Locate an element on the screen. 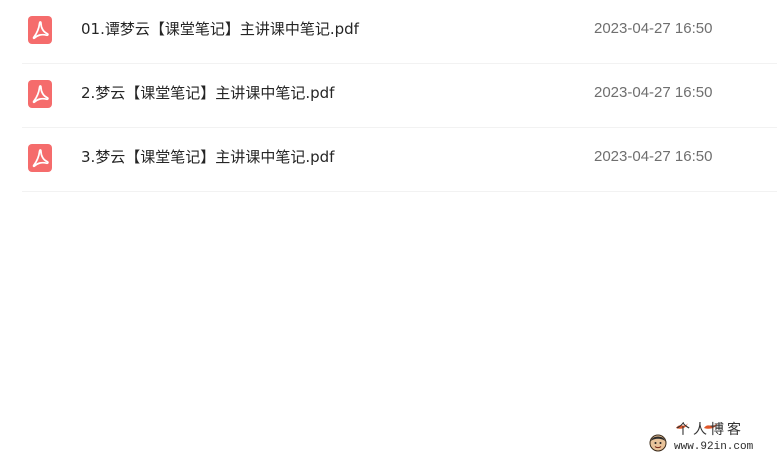  file-row: 01.谭梦云【课堂笔记】主讲课中笔记.pdf 2023-04-27 16:50 is located at coordinates (388, 32).